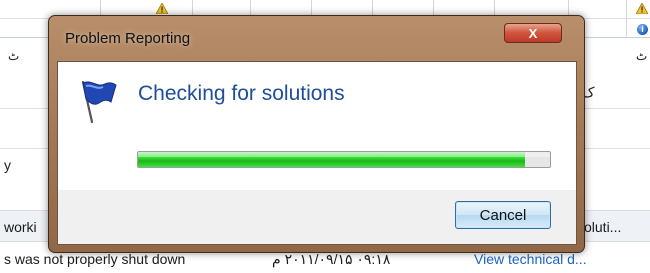 The width and height of the screenshot is (650, 273). I want to click on grid-divider, so click(626, 19).